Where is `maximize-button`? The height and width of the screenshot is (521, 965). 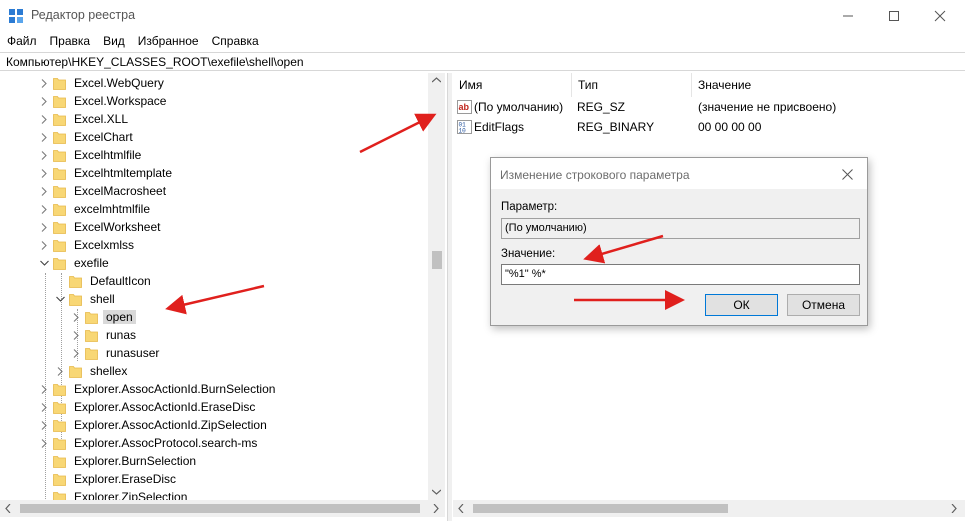
maximize-button is located at coordinates (894, 15).